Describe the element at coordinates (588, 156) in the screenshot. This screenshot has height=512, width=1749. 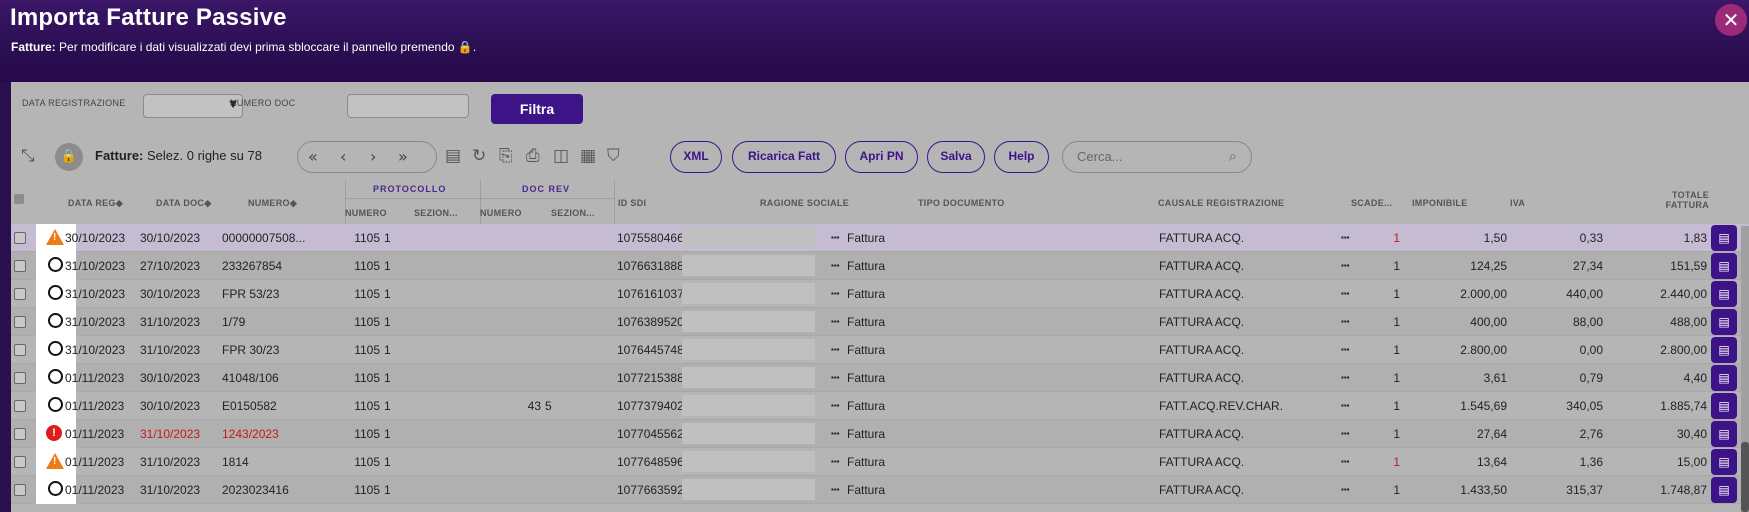
I see `layout-icon: ▦` at that location.